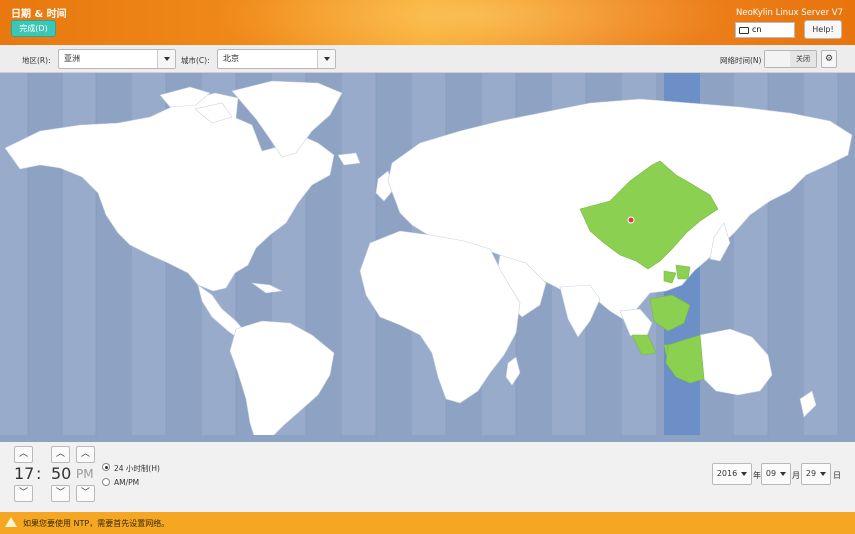 The height and width of the screenshot is (534, 855). I want to click on gear-icon: ⚙, so click(829, 59).